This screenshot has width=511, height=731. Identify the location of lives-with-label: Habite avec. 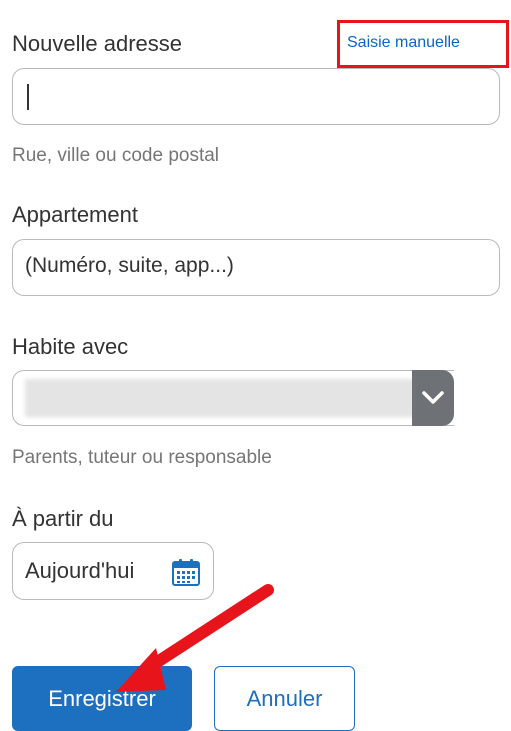
(70, 346).